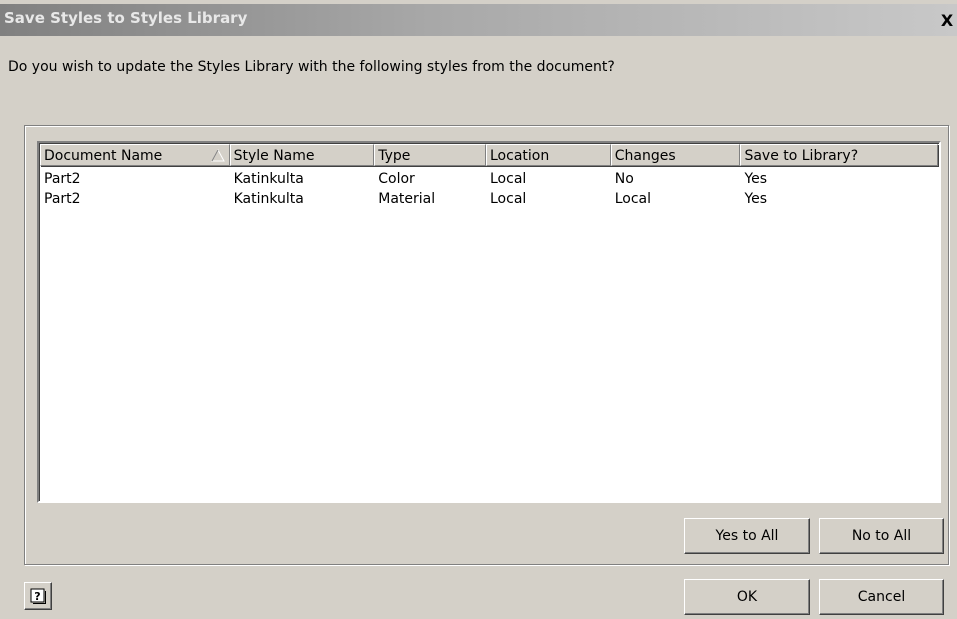 The height and width of the screenshot is (619, 957). I want to click on ok-button: OK, so click(747, 597).